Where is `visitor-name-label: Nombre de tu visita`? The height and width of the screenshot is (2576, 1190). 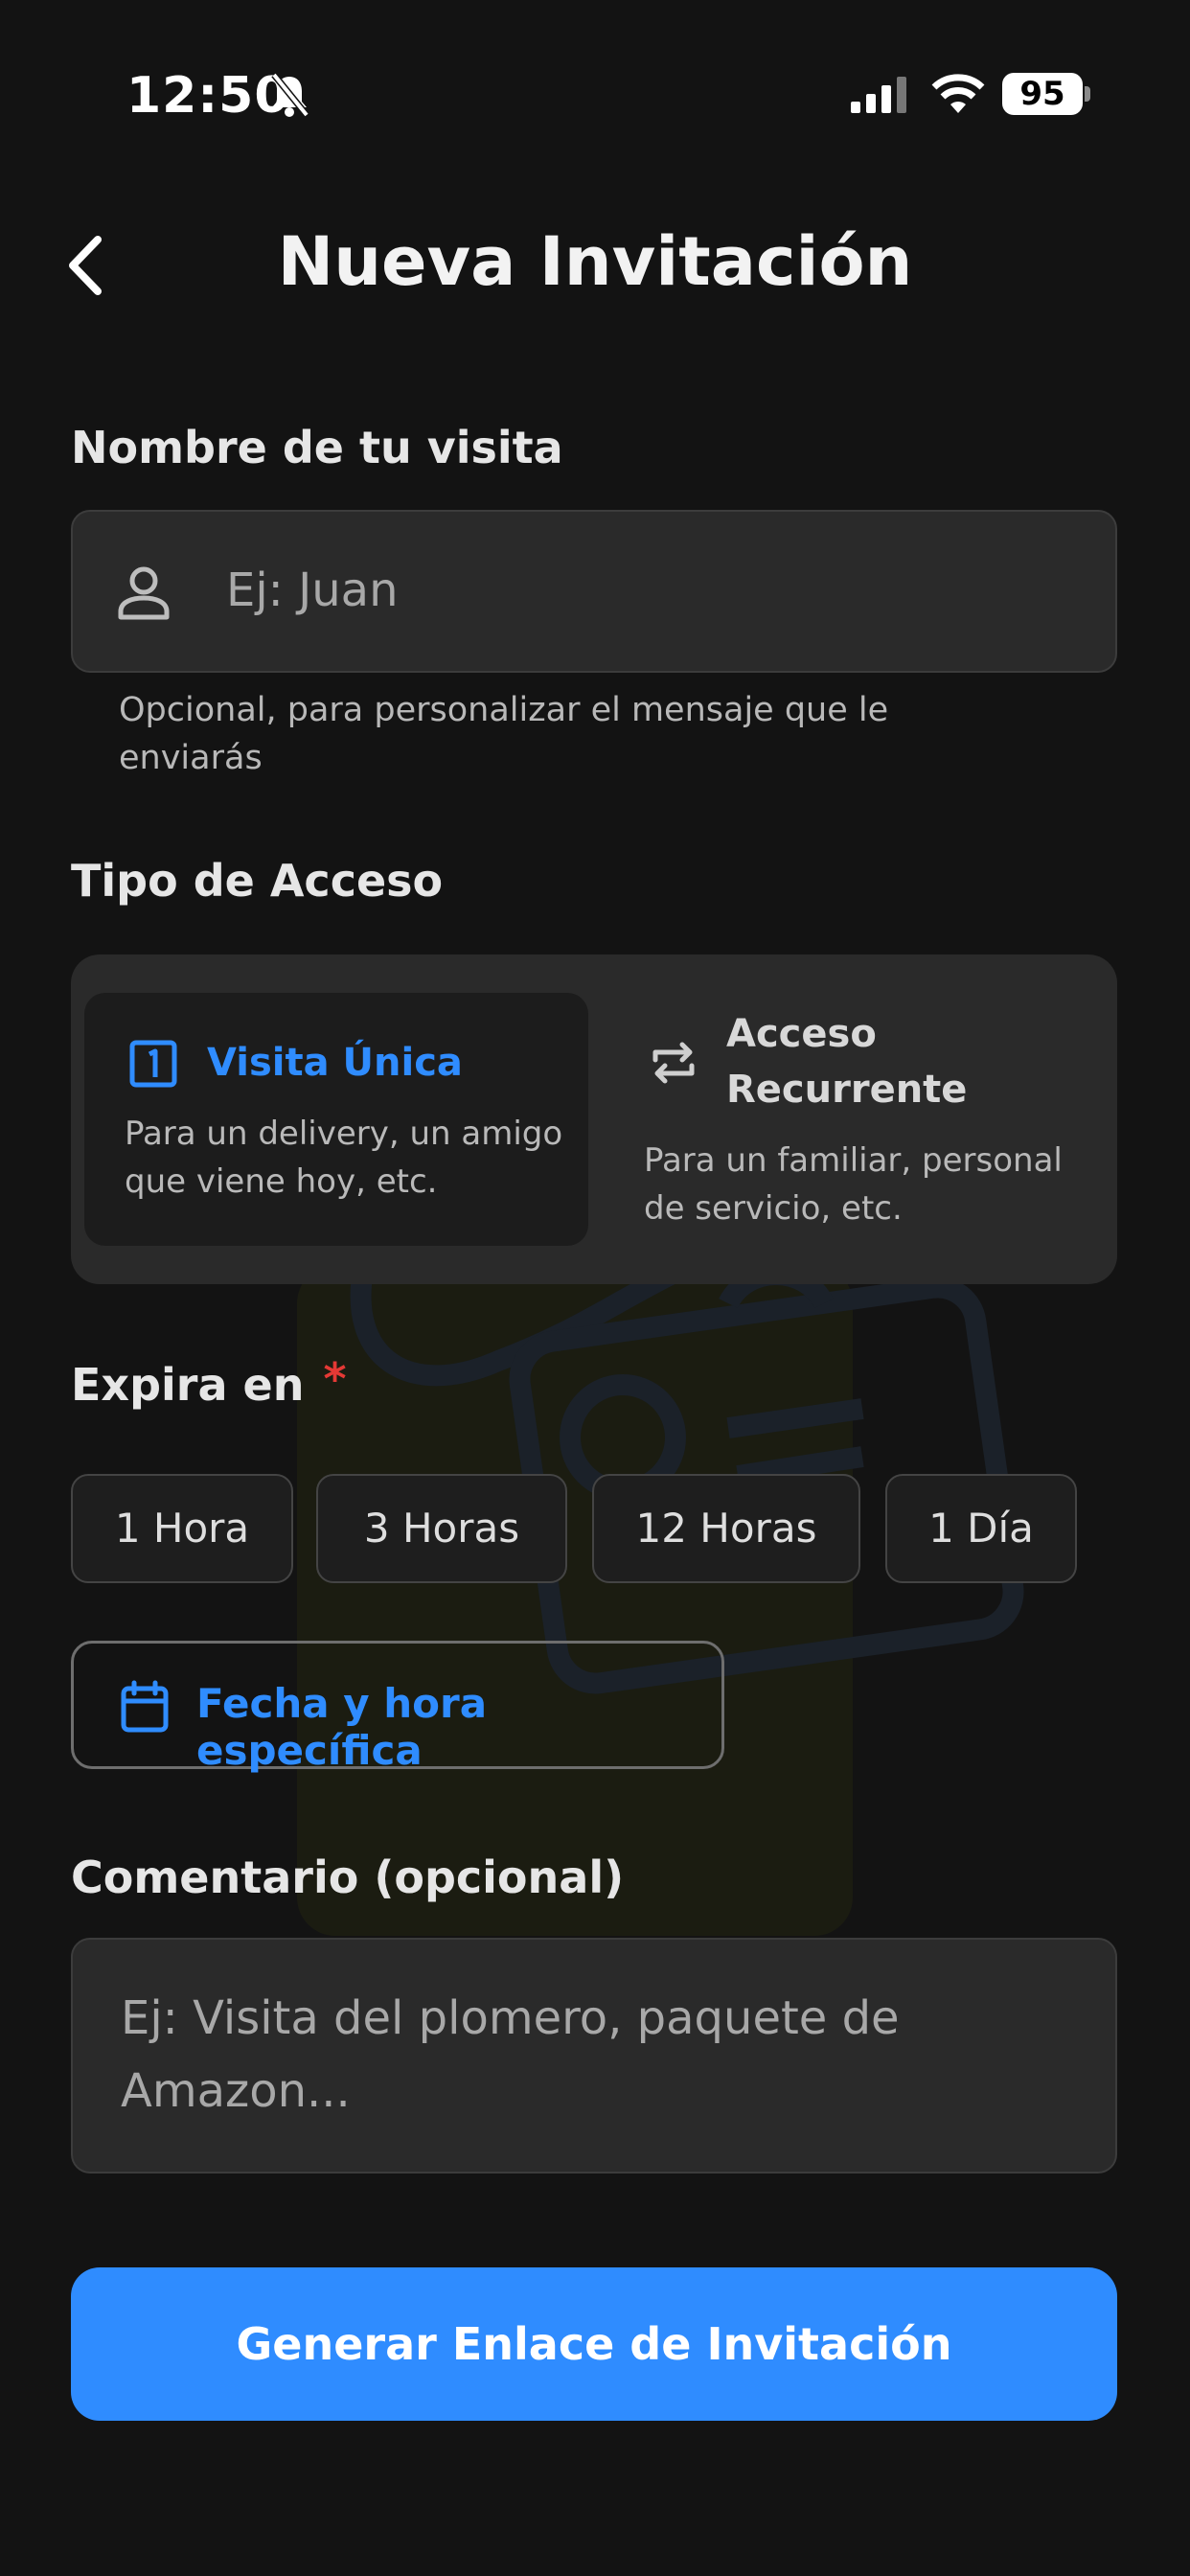 visitor-name-label: Nombre de tu visita is located at coordinates (317, 447).